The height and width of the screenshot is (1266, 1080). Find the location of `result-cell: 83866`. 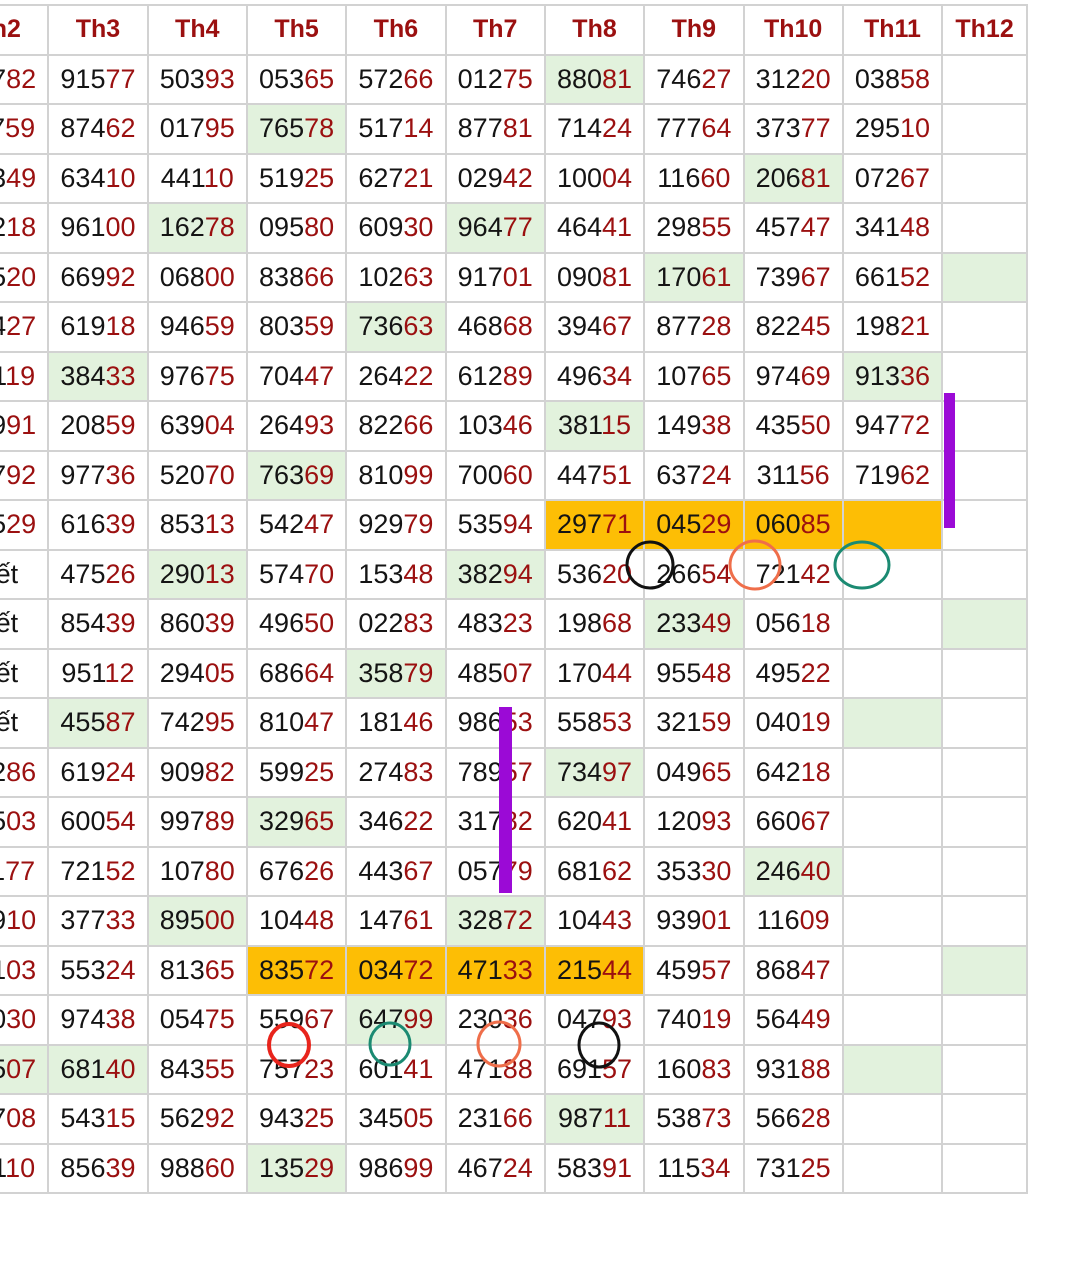

result-cell: 83866 is located at coordinates (296, 277).